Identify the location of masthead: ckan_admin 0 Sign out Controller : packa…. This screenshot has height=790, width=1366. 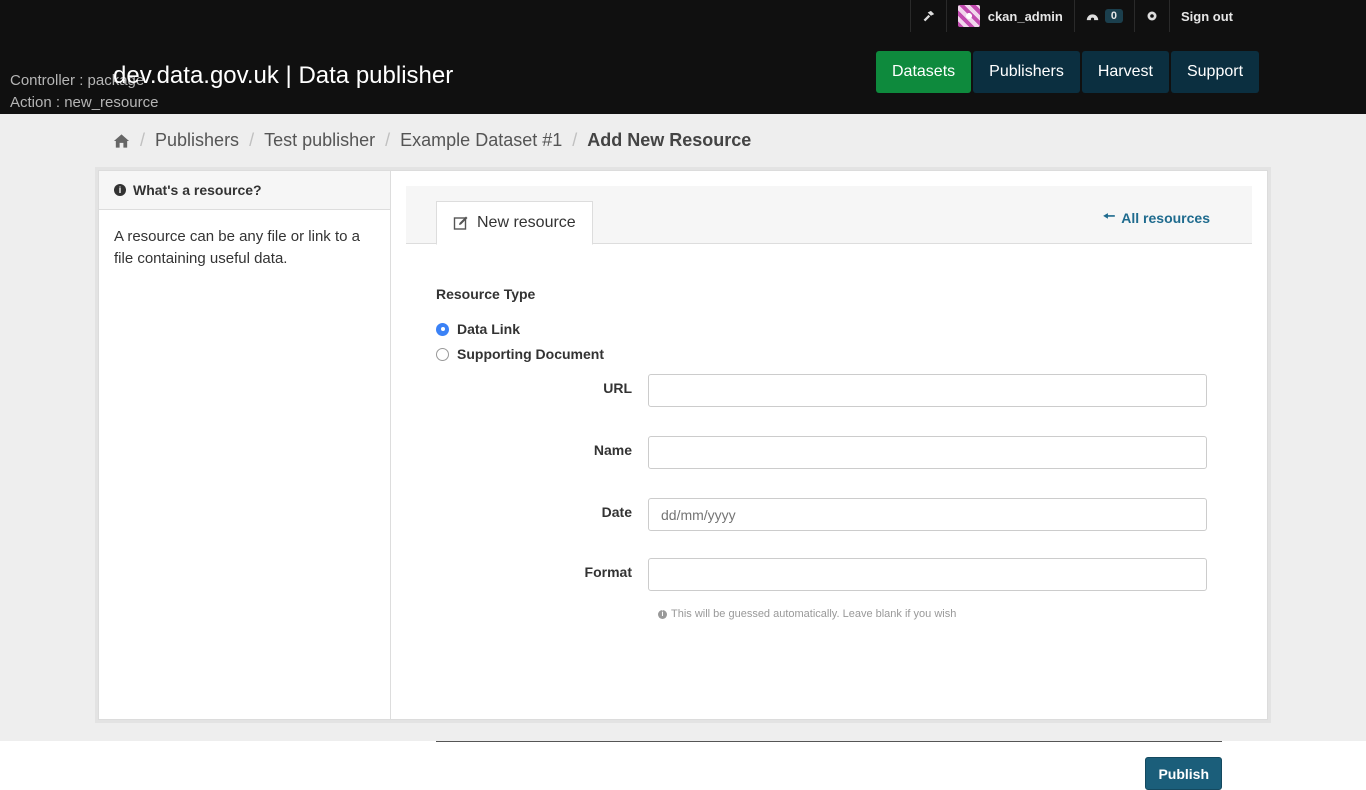
(683, 57).